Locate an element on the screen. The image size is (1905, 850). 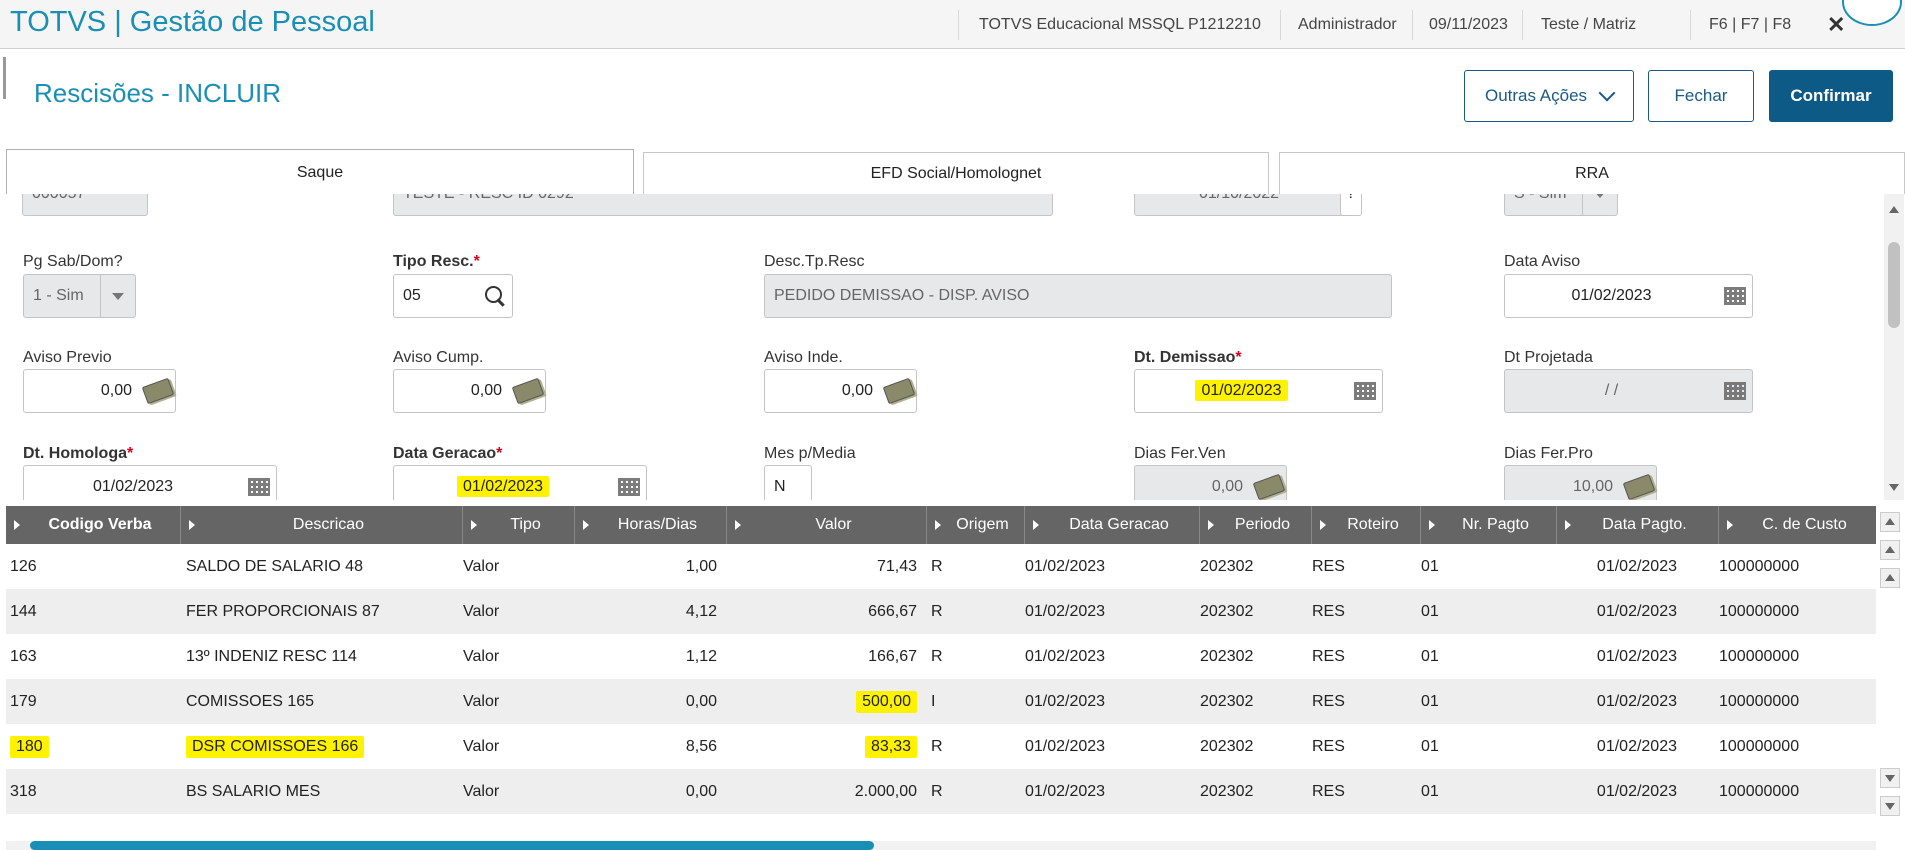
aviso-cump-input: 0,00 is located at coordinates (469, 391).